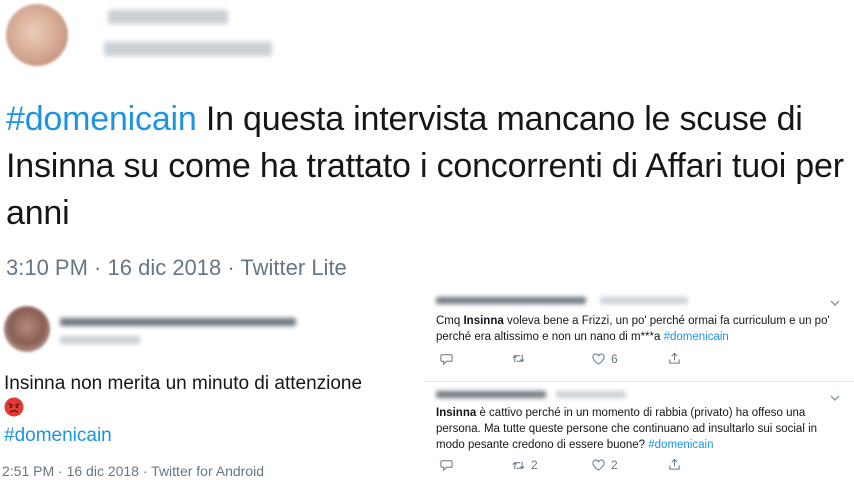  What do you see at coordinates (293, 267) in the screenshot?
I see `tweet-source: Twitter Lite` at bounding box center [293, 267].